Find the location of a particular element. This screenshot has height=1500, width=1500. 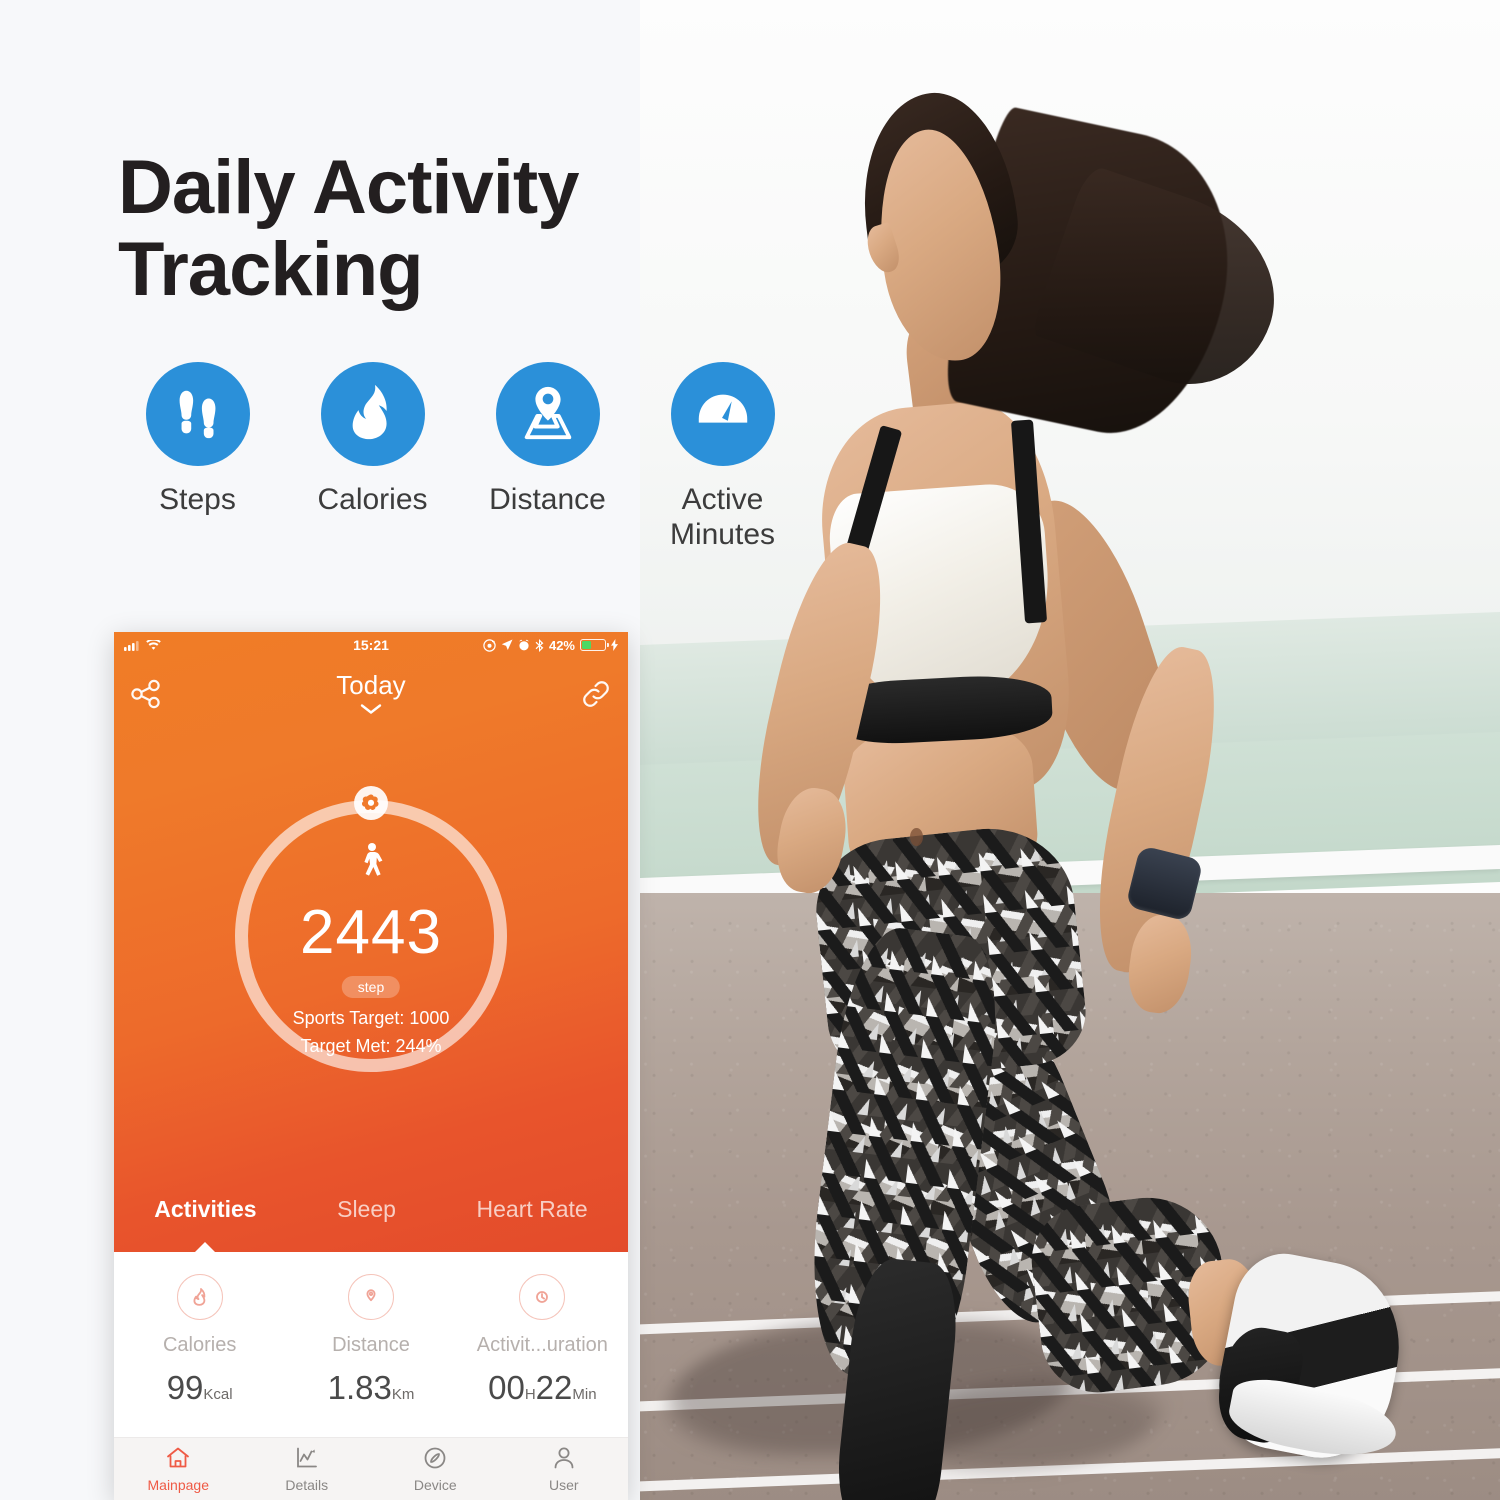

feature-steps: Steps is located at coordinates (197, 457).